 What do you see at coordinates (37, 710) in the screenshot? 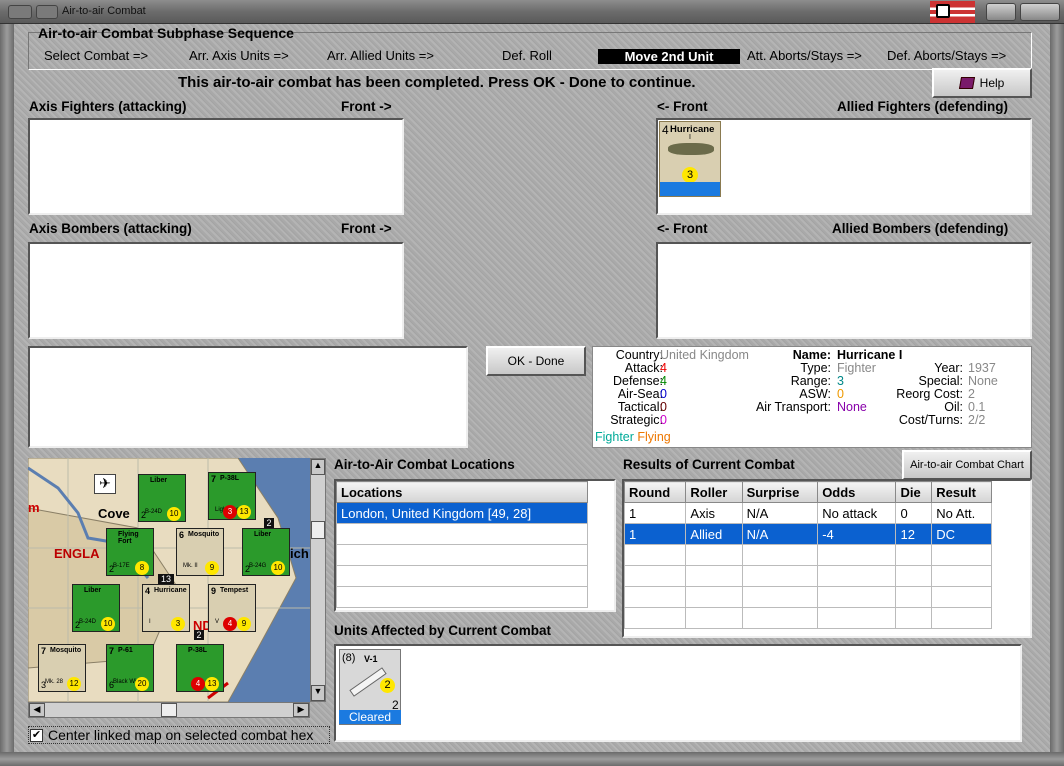
I see `scroll-left-icon: ◀` at bounding box center [37, 710].